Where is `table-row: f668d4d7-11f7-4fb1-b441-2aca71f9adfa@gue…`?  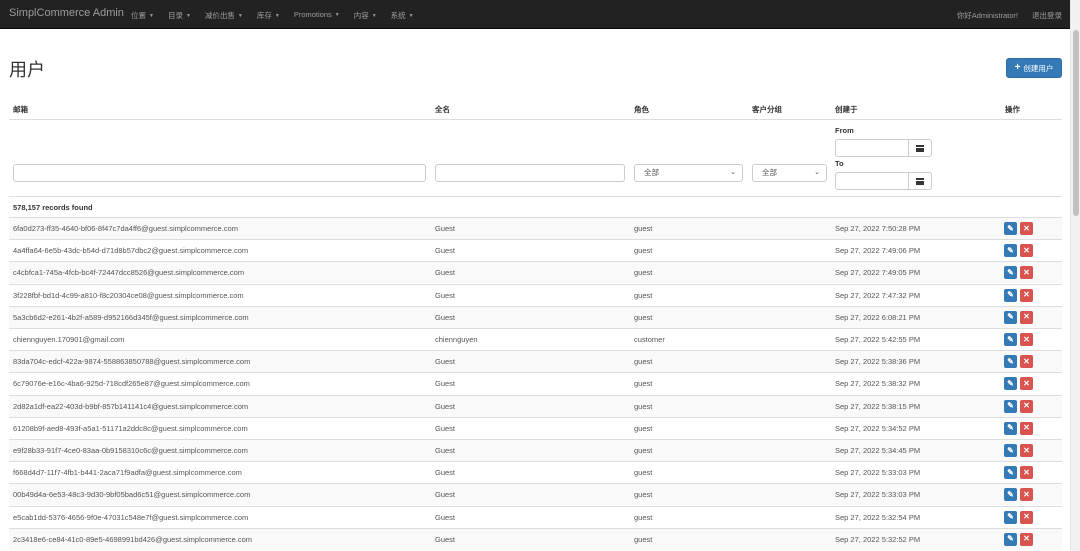 table-row: f668d4d7-11f7-4fb1-b441-2aca71f9adfa@gue… is located at coordinates (535, 472).